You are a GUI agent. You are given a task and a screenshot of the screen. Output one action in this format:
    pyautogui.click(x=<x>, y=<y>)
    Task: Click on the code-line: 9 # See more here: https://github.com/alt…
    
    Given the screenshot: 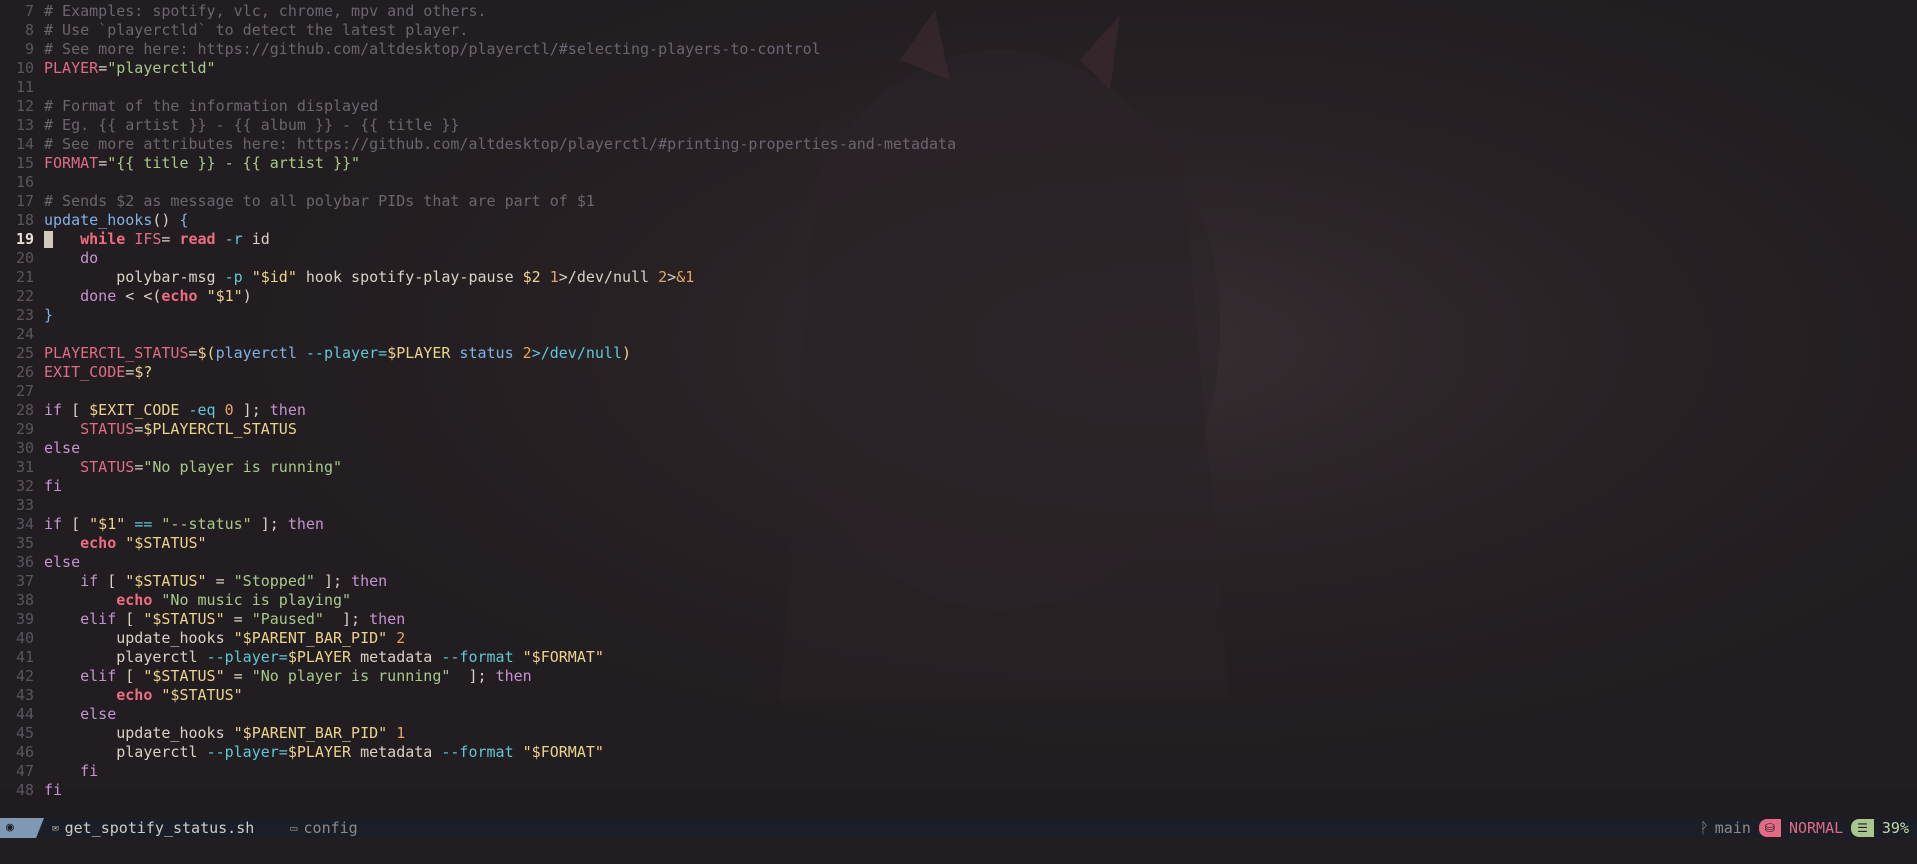 What is the action you would take?
    pyautogui.click(x=958, y=49)
    